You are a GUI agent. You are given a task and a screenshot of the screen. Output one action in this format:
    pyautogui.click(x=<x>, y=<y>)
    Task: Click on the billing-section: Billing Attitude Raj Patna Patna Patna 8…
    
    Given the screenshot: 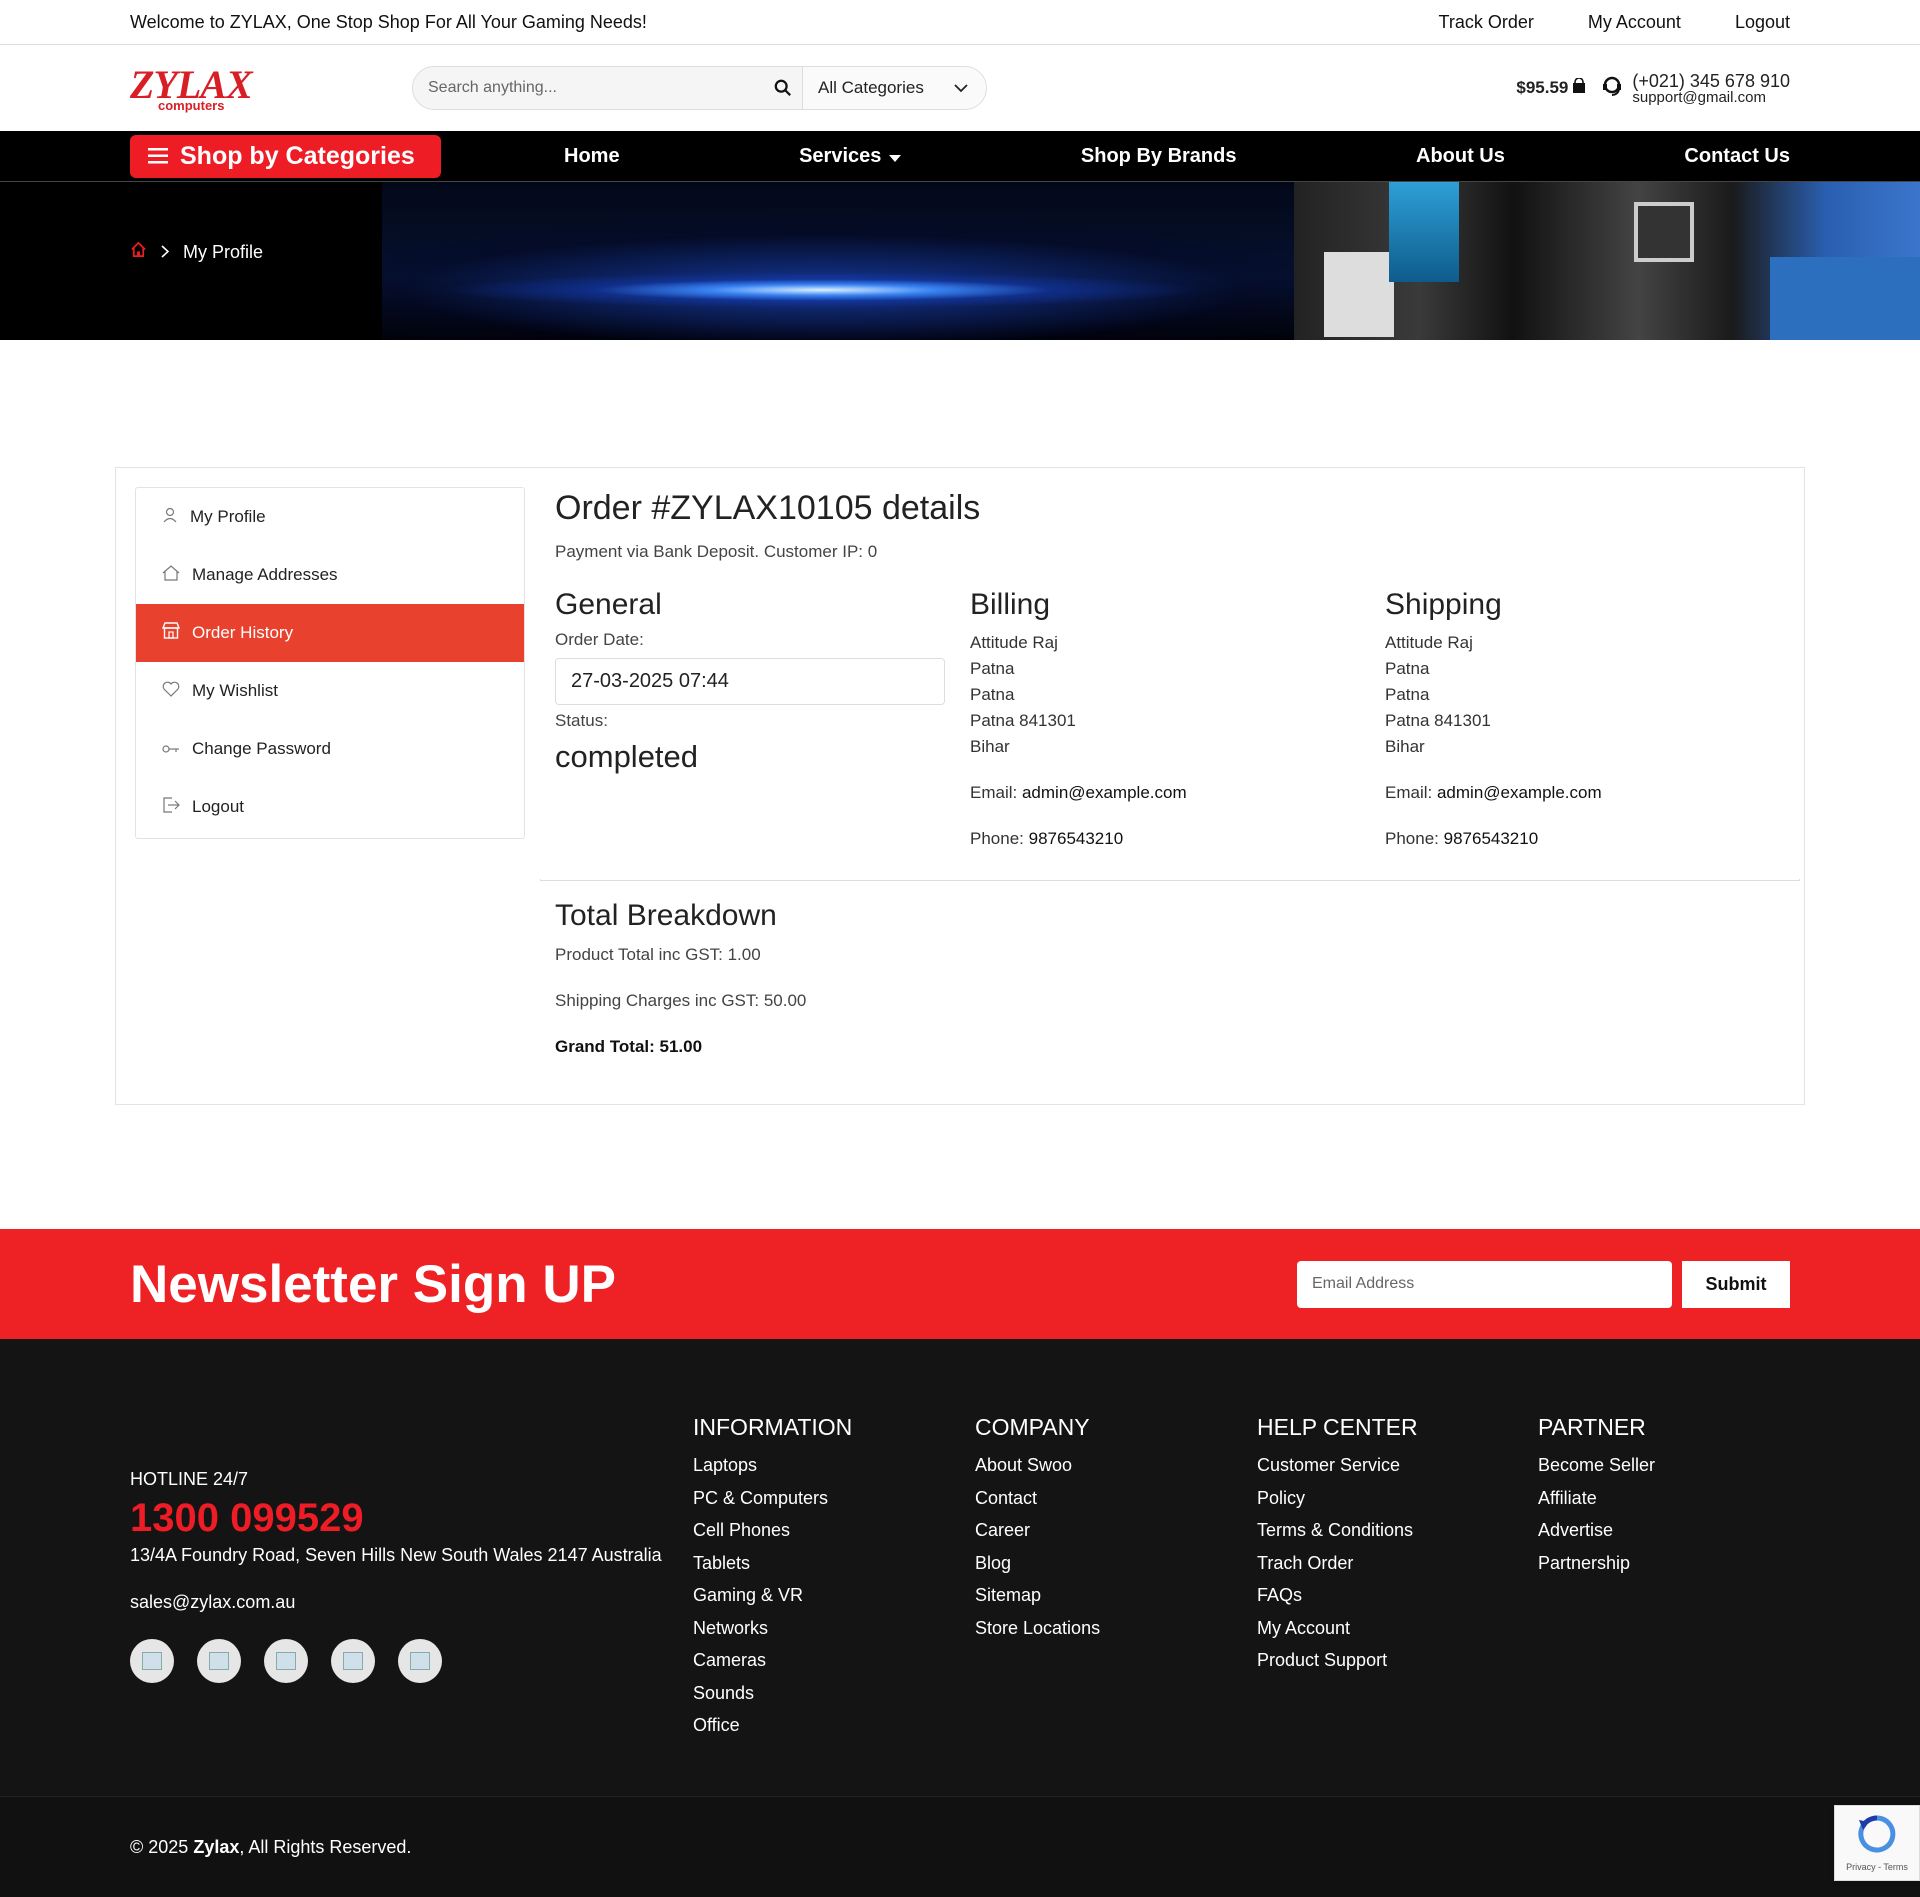 What is the action you would take?
    pyautogui.click(x=1177, y=720)
    